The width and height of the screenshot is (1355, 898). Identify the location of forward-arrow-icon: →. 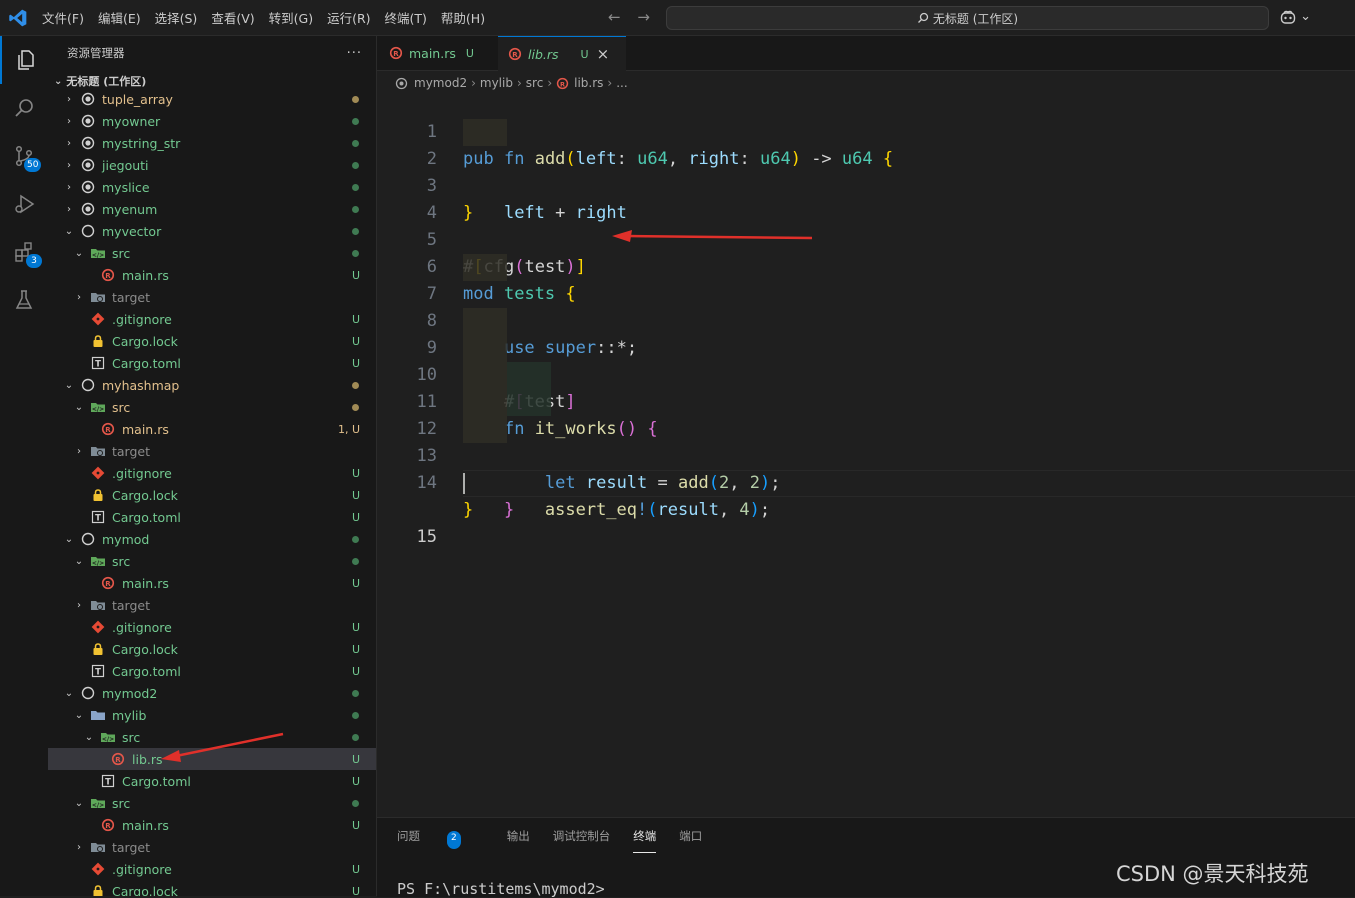
(643, 17).